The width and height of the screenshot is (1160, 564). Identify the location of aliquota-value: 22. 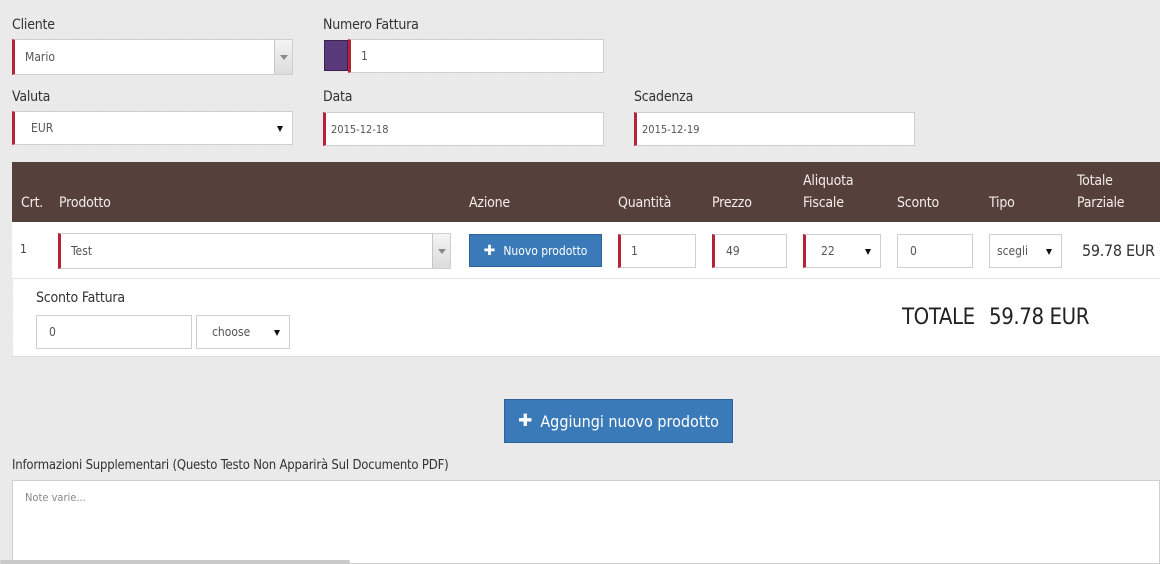
(828, 251).